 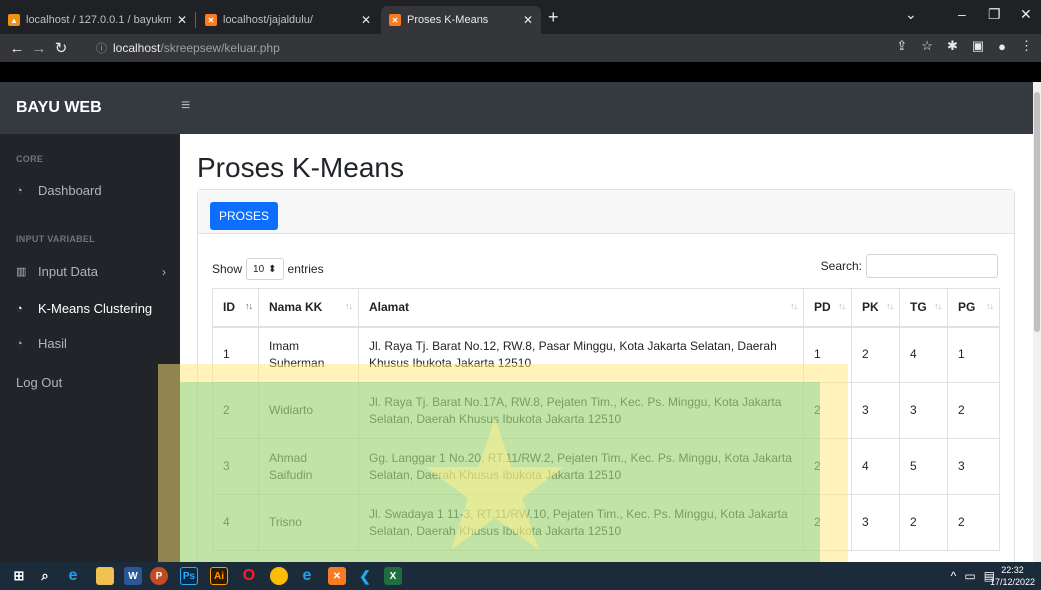 I want to click on sidebar-item-dashboard: ◔ Dashboard, so click(x=91, y=190).